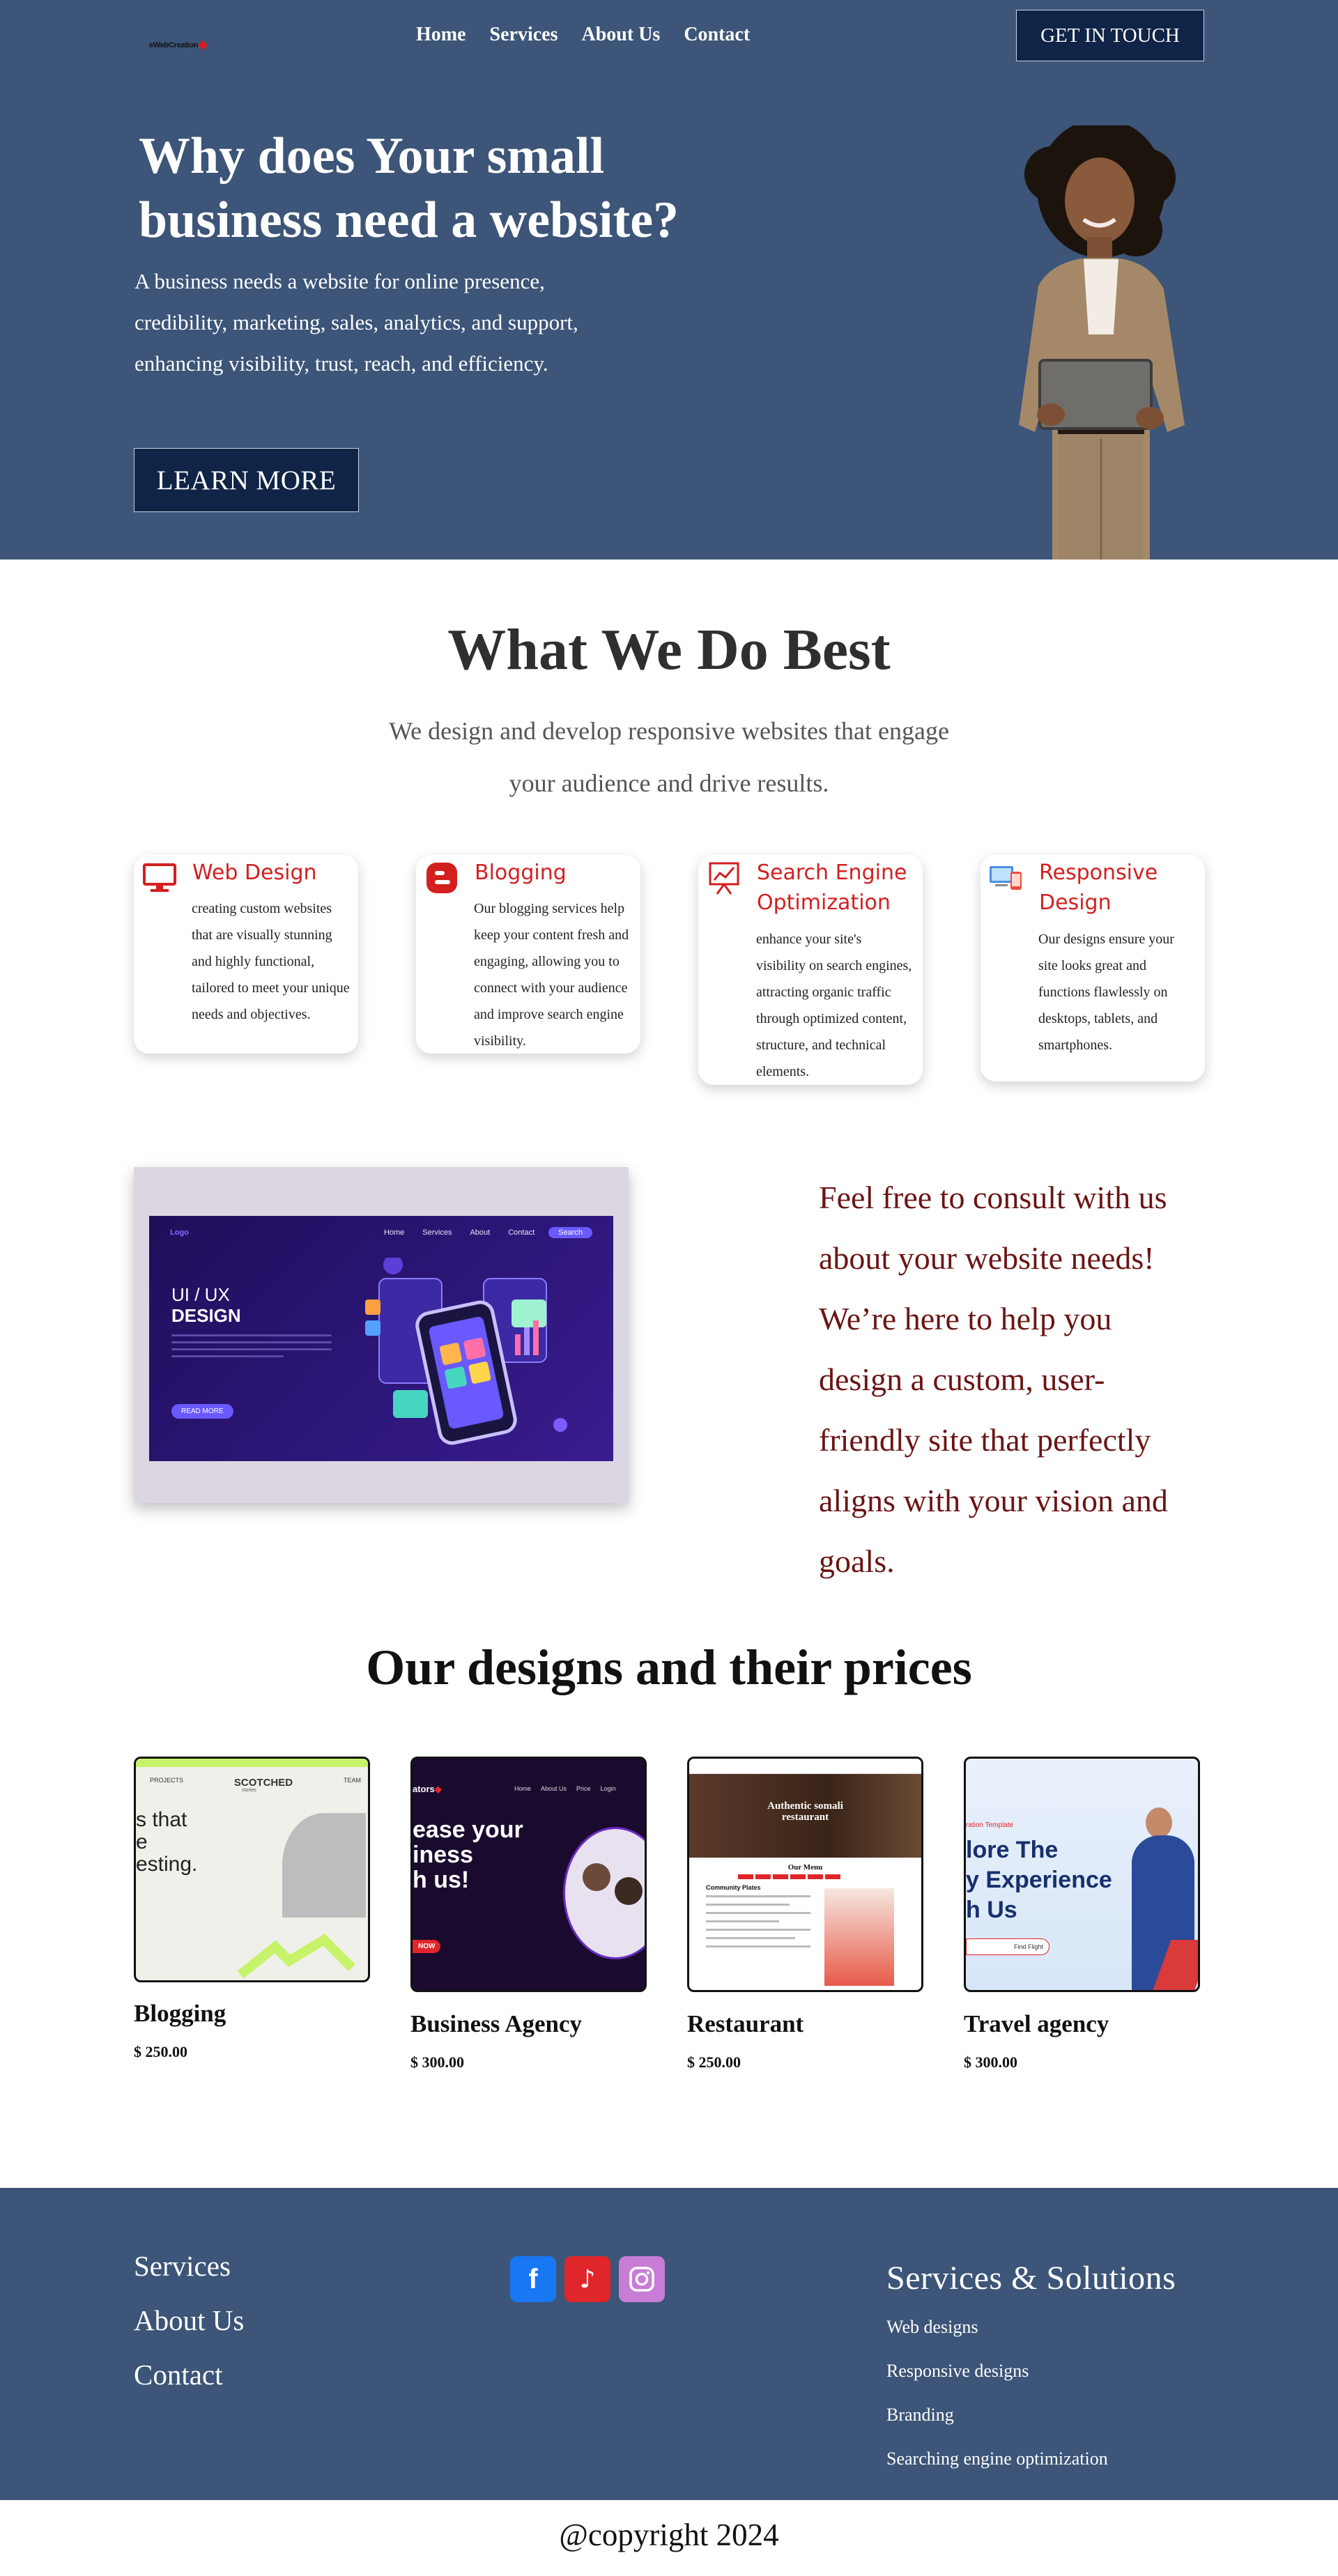 The height and width of the screenshot is (2576, 1338). I want to click on nav-about-us: About Us, so click(621, 35).